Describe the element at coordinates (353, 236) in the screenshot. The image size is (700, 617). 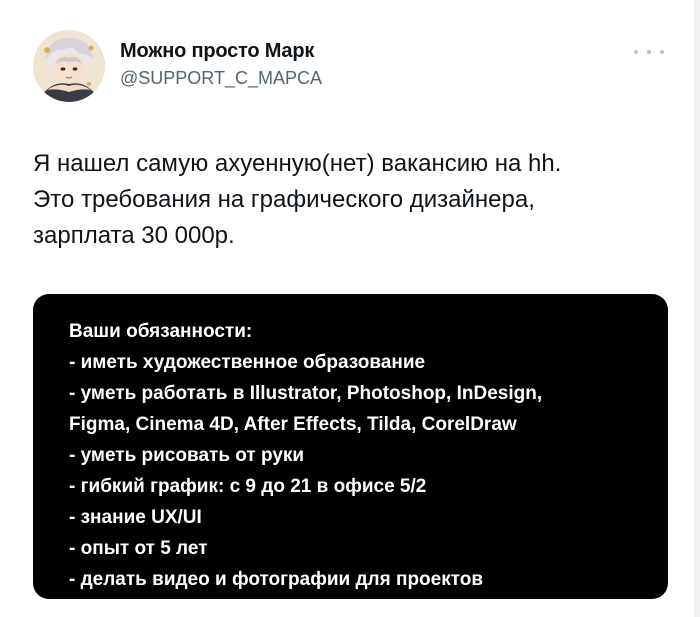
I see `tweet-text-line: зарплата 30 000р.` at that location.